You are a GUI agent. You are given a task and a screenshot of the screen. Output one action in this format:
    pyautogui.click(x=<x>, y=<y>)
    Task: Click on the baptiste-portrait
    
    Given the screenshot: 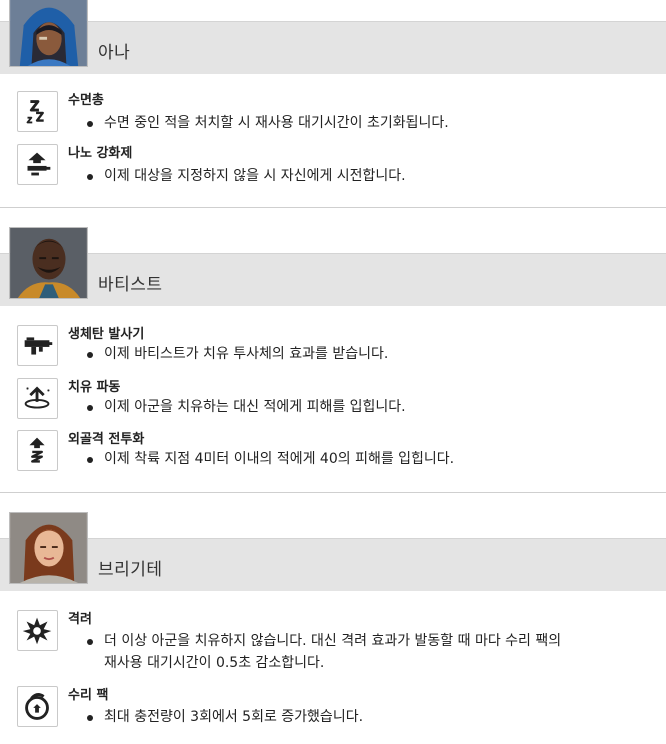 What is the action you would take?
    pyautogui.click(x=48, y=263)
    